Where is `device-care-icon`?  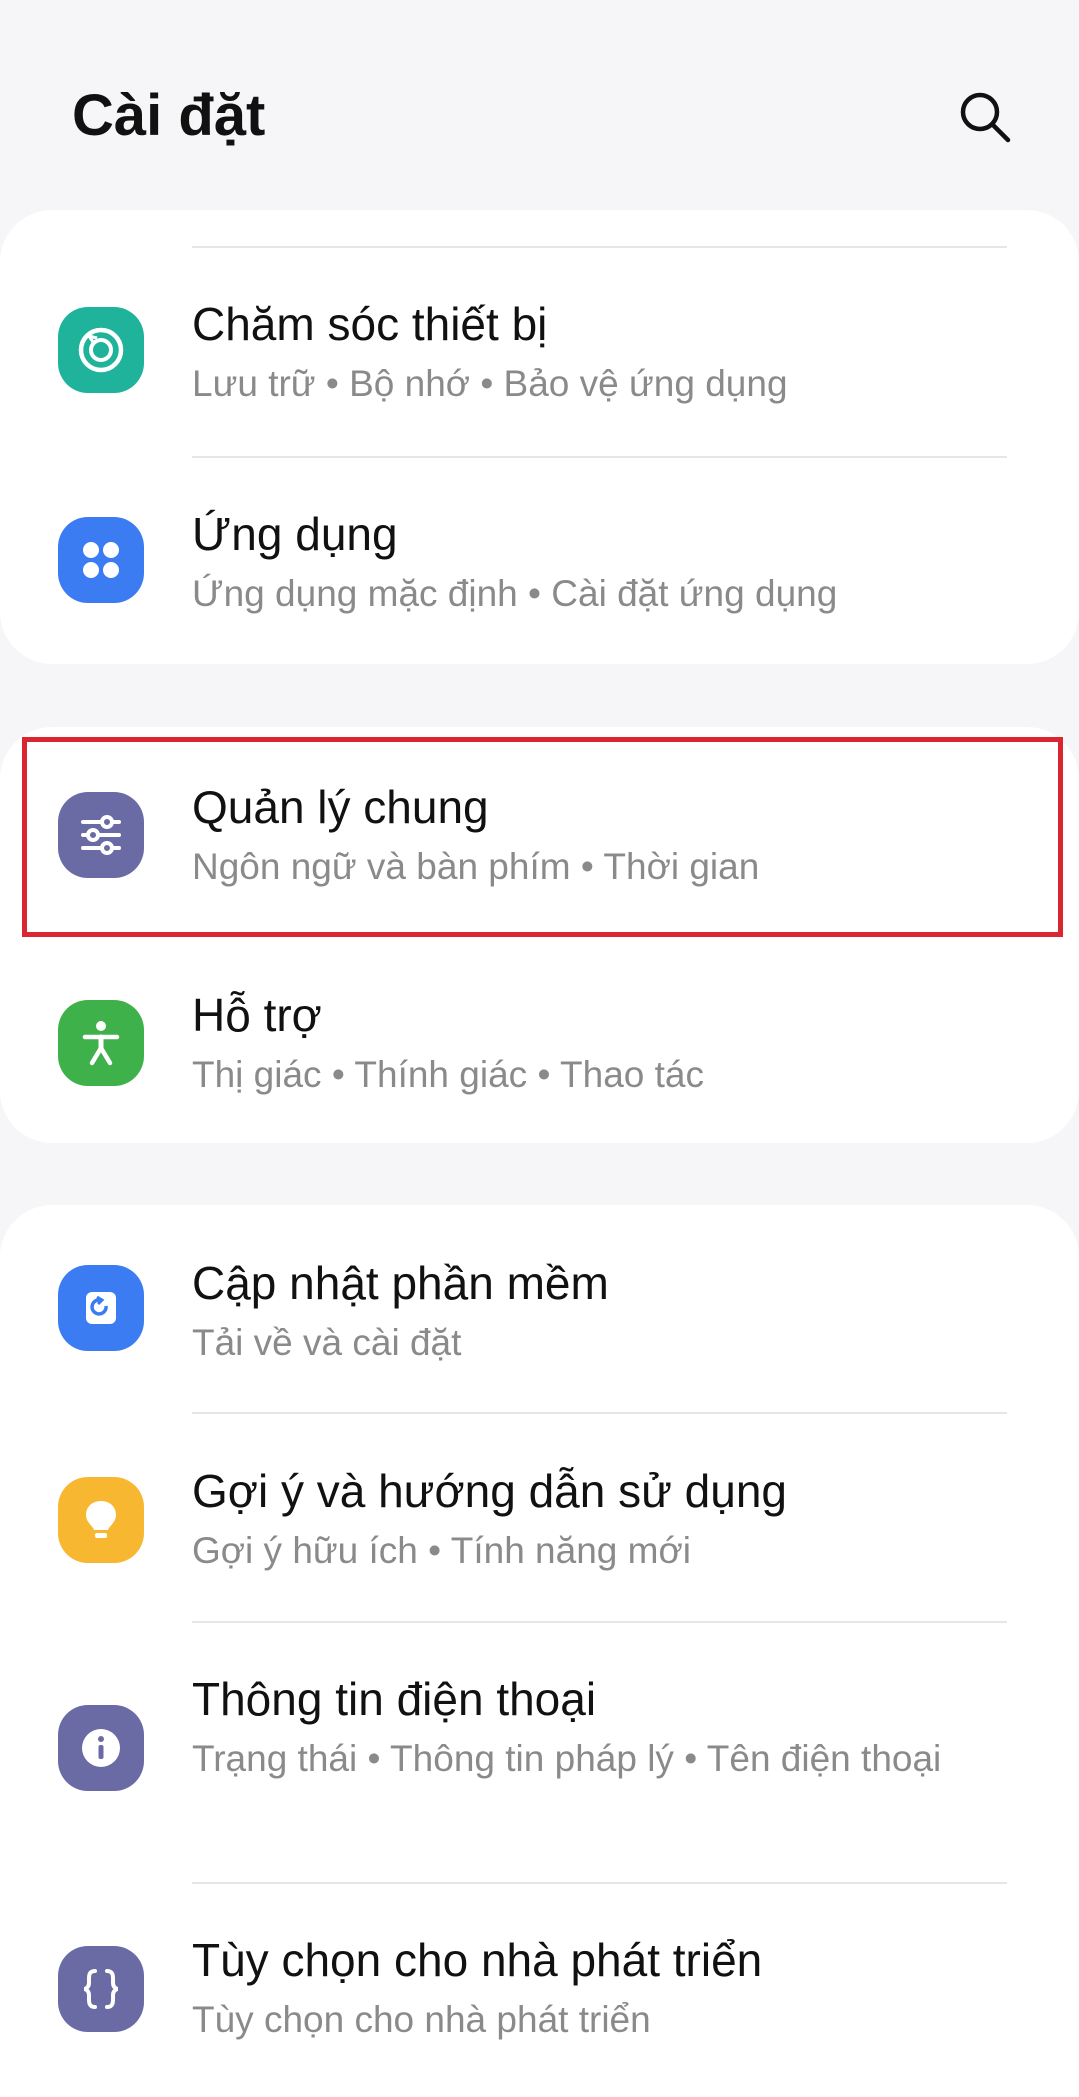
device-care-icon is located at coordinates (101, 350).